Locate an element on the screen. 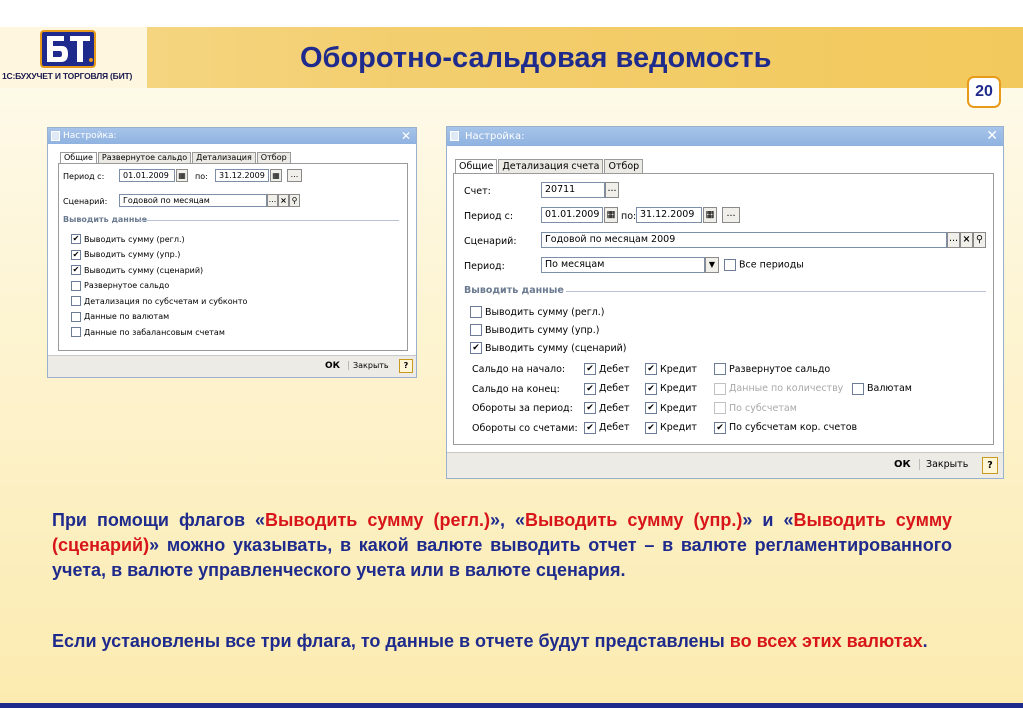 The height and width of the screenshot is (708, 1023). output-option-row: Данные по валютам is located at coordinates (120, 316).